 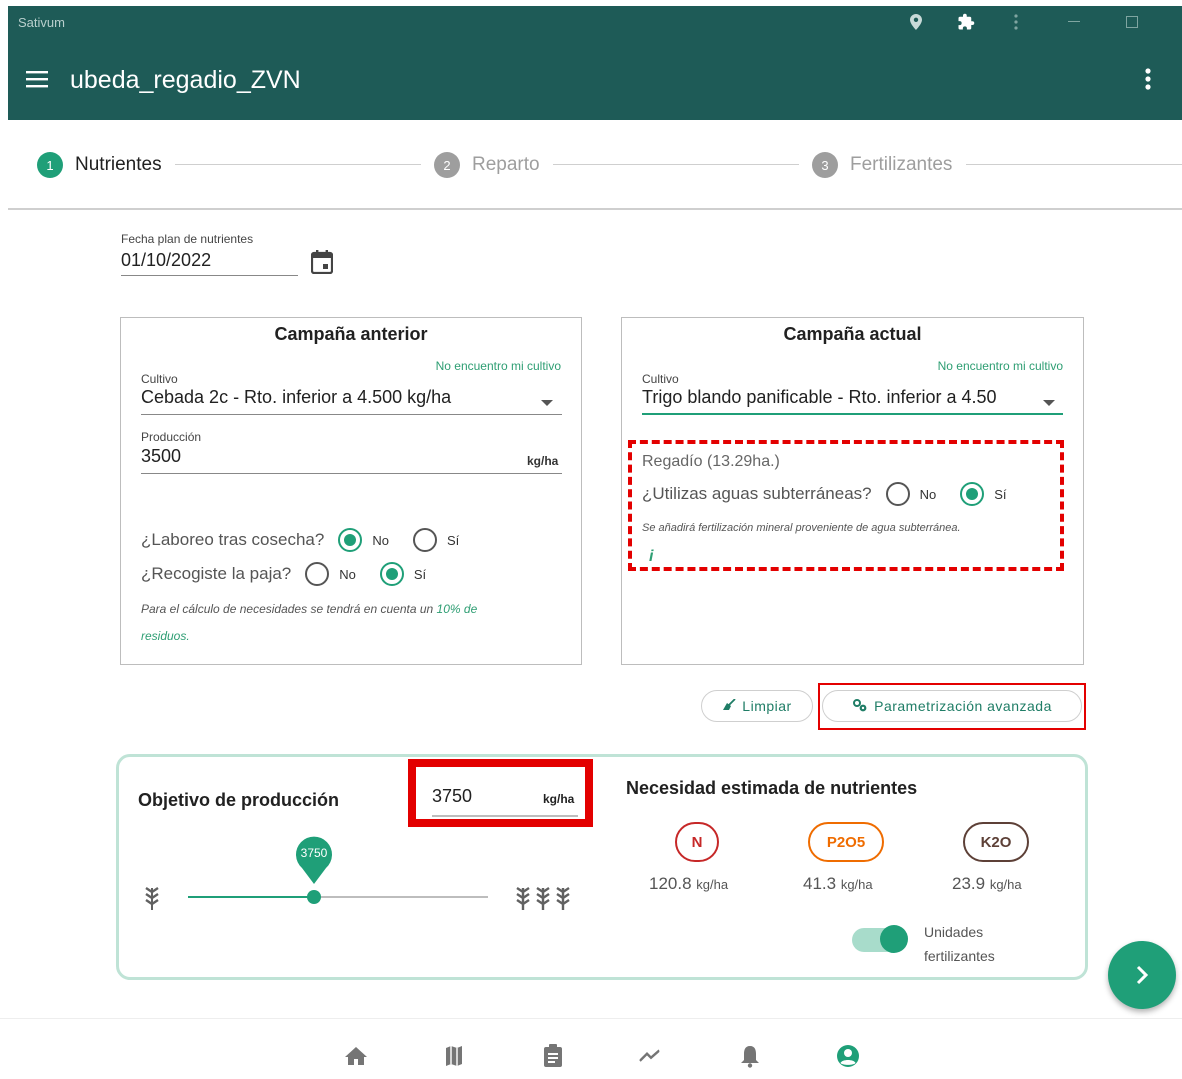 What do you see at coordinates (846, 842) in the screenshot?
I see `nutrient-p2o5-badge: P2O5` at bounding box center [846, 842].